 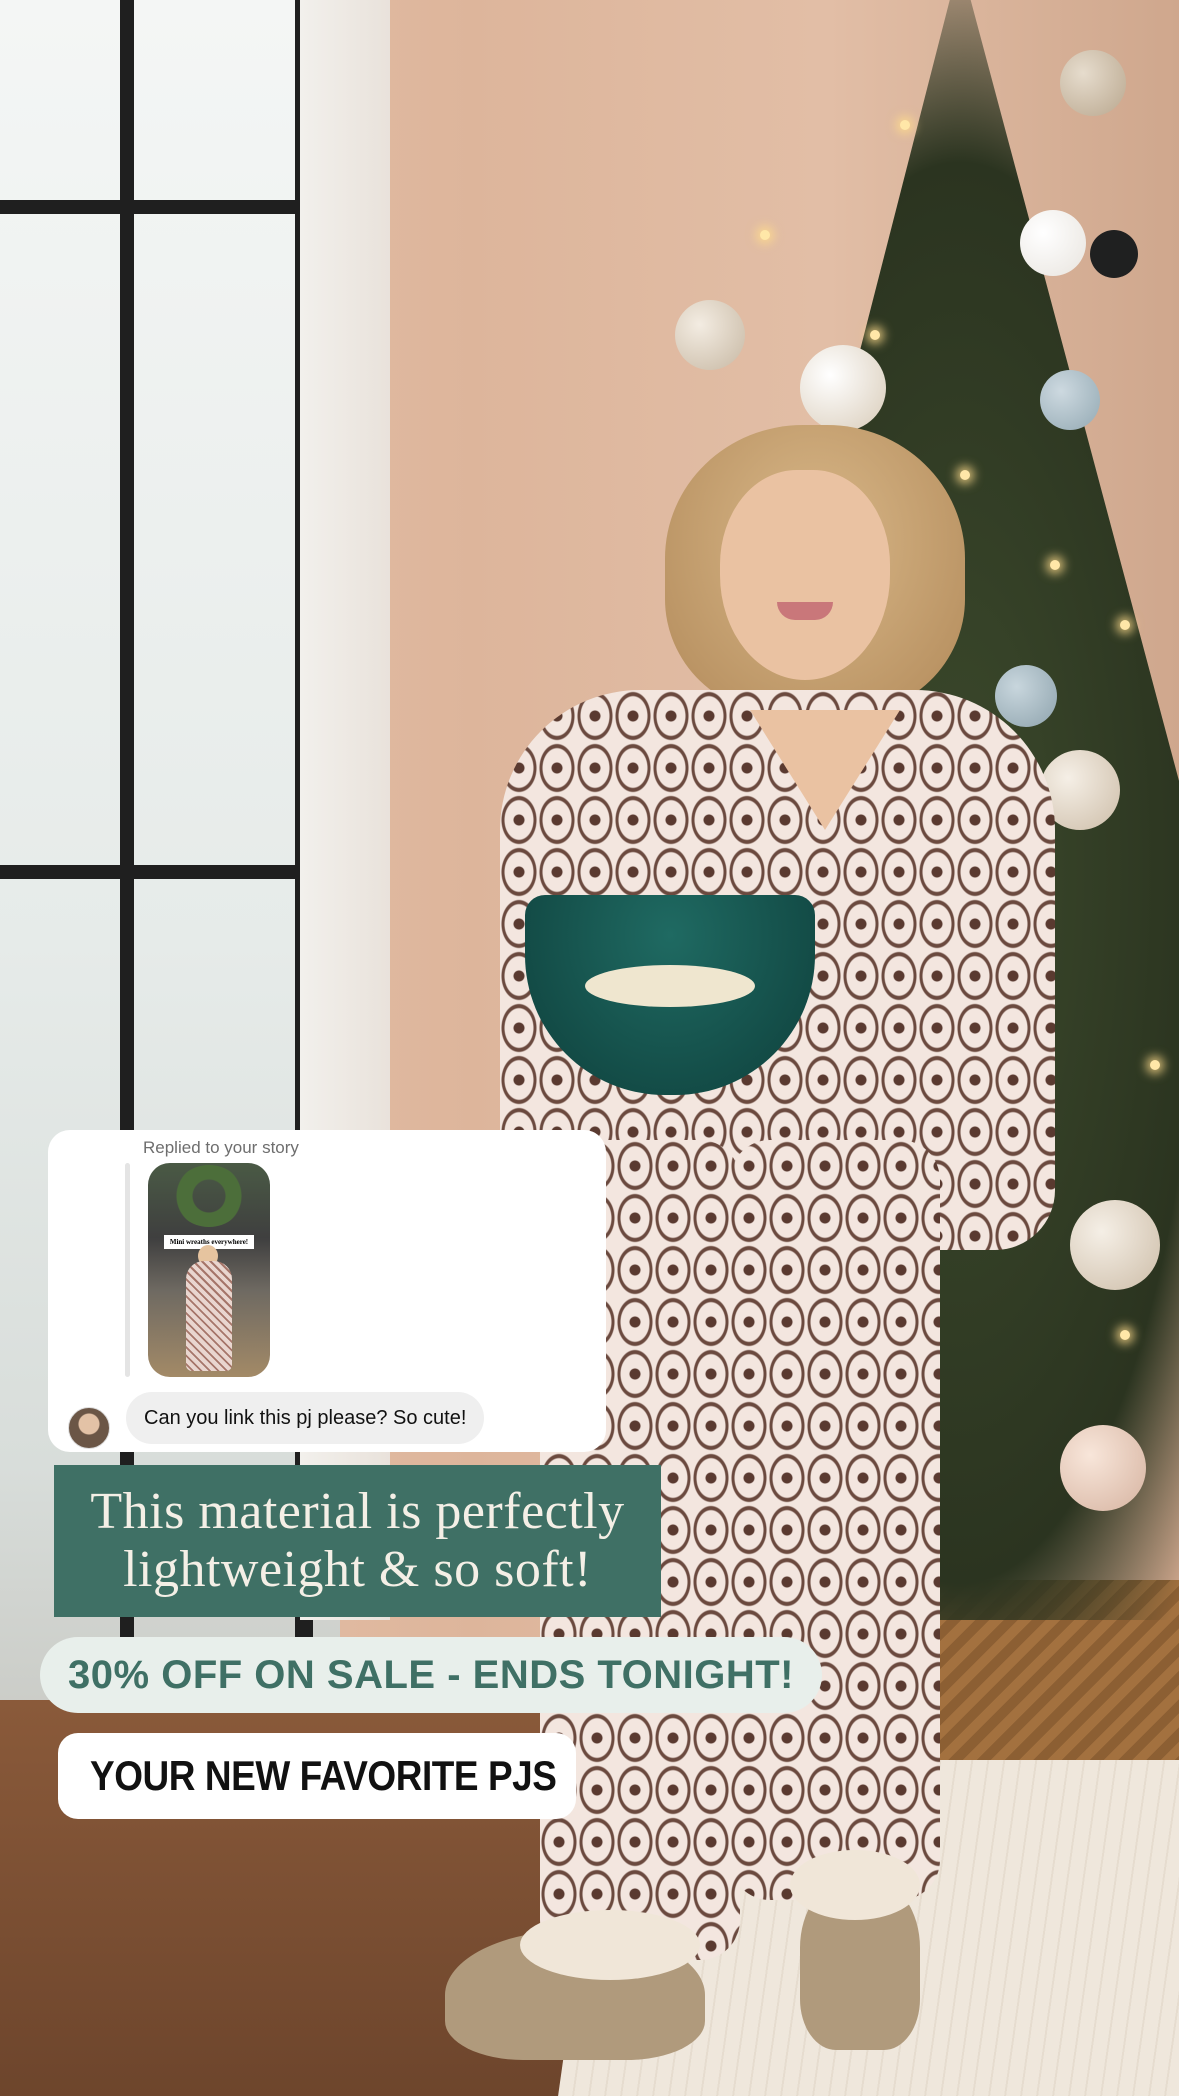 I want to click on message-bubble: Can you link this pj please? So cute!, so click(x=305, y=1418).